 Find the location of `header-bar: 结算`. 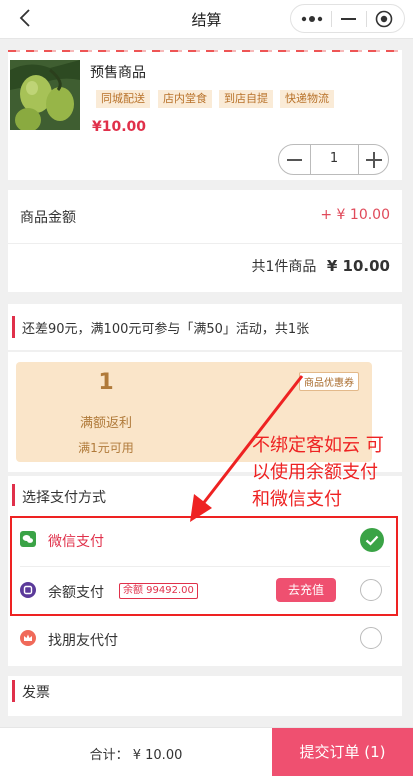

header-bar: 结算 is located at coordinates (206, 19).